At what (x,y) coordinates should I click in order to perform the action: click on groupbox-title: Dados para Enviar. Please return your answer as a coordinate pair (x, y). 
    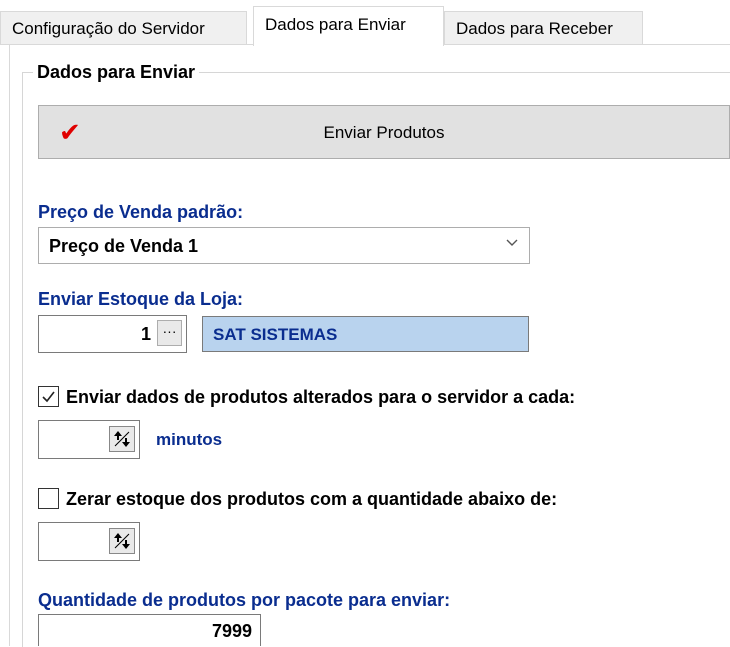
    Looking at the image, I should click on (116, 72).